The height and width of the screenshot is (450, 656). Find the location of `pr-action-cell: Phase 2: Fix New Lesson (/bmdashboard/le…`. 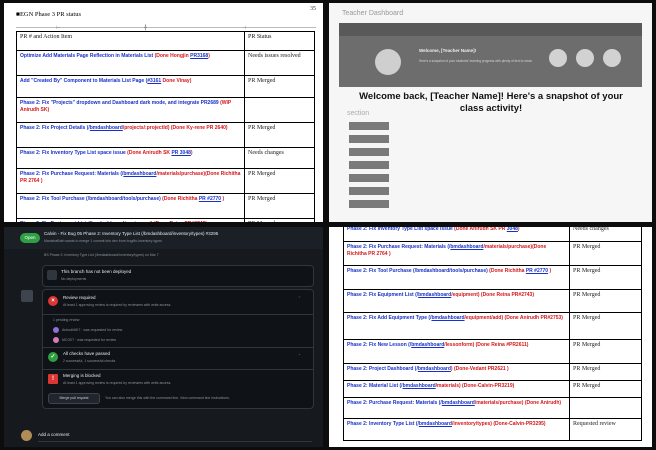

pr-action-cell: Phase 2: Fix New Lesson (/bmdashboard/le… is located at coordinates (456, 351).